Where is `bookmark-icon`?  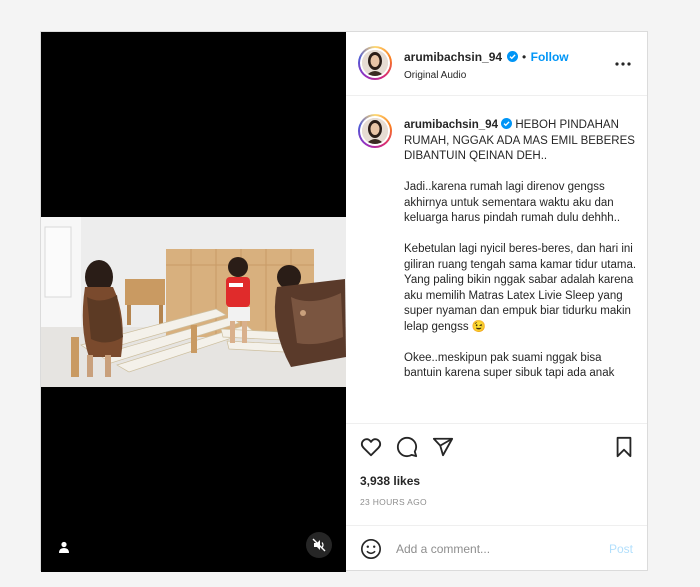 bookmark-icon is located at coordinates (624, 447).